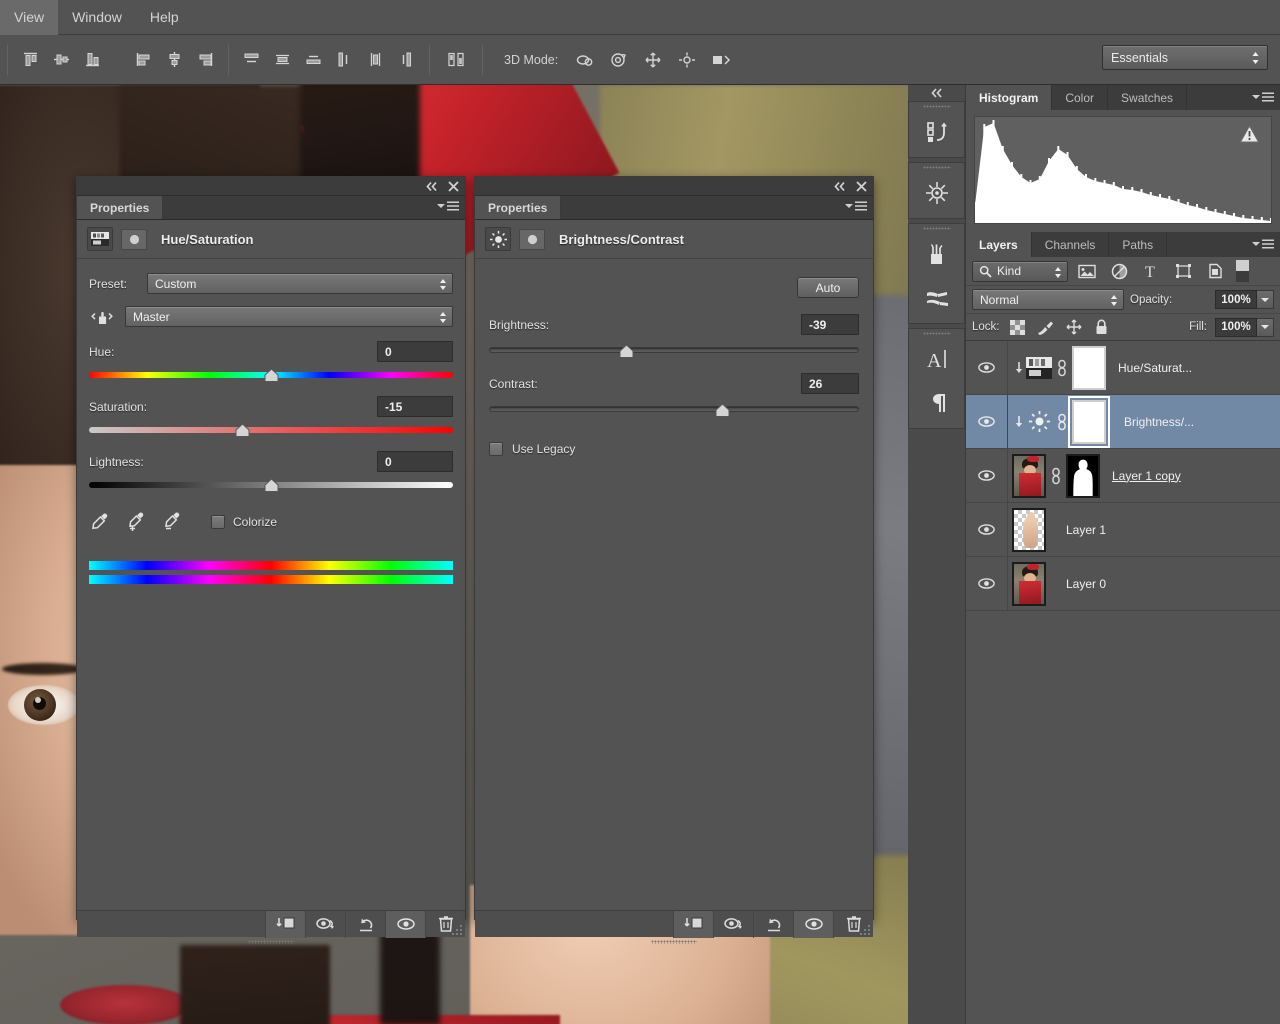 Image resolution: width=1280 pixels, height=1024 pixels. Describe the element at coordinates (1046, 327) in the screenshot. I see `lock-image-pixels-icon` at that location.